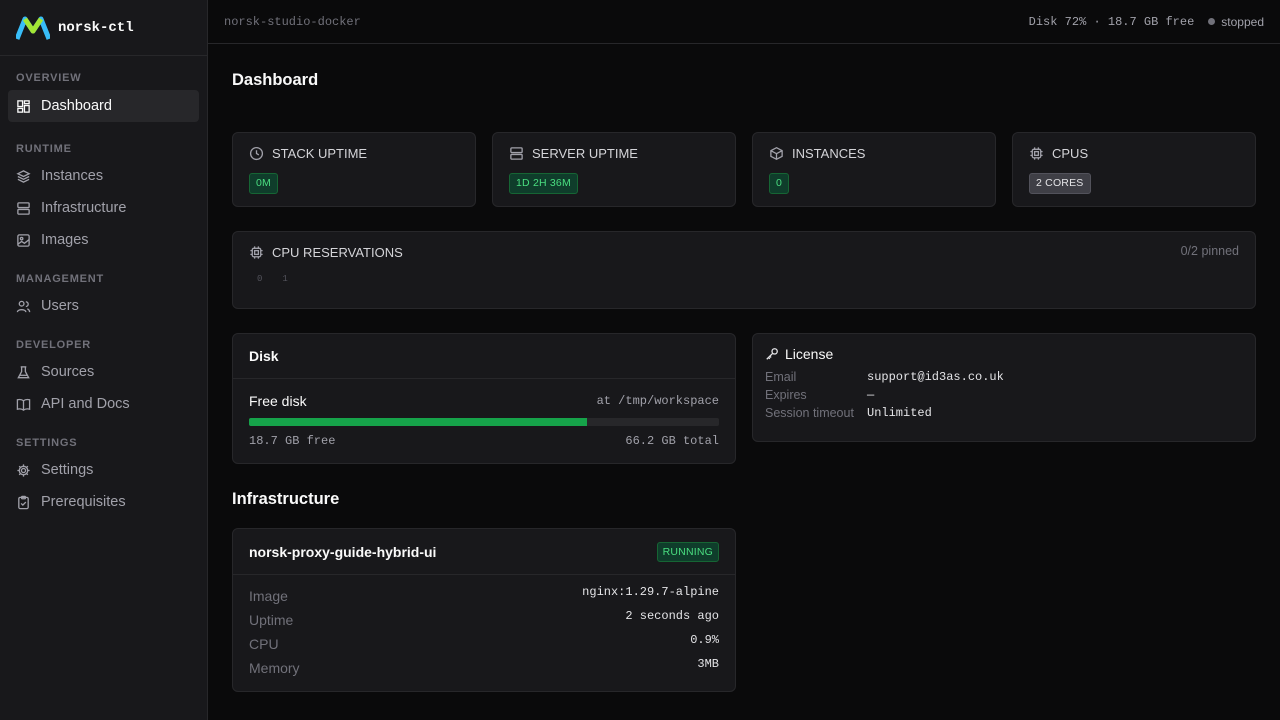  Describe the element at coordinates (744, 279) in the screenshot. I see `cpu-core-list: 0 1` at that location.